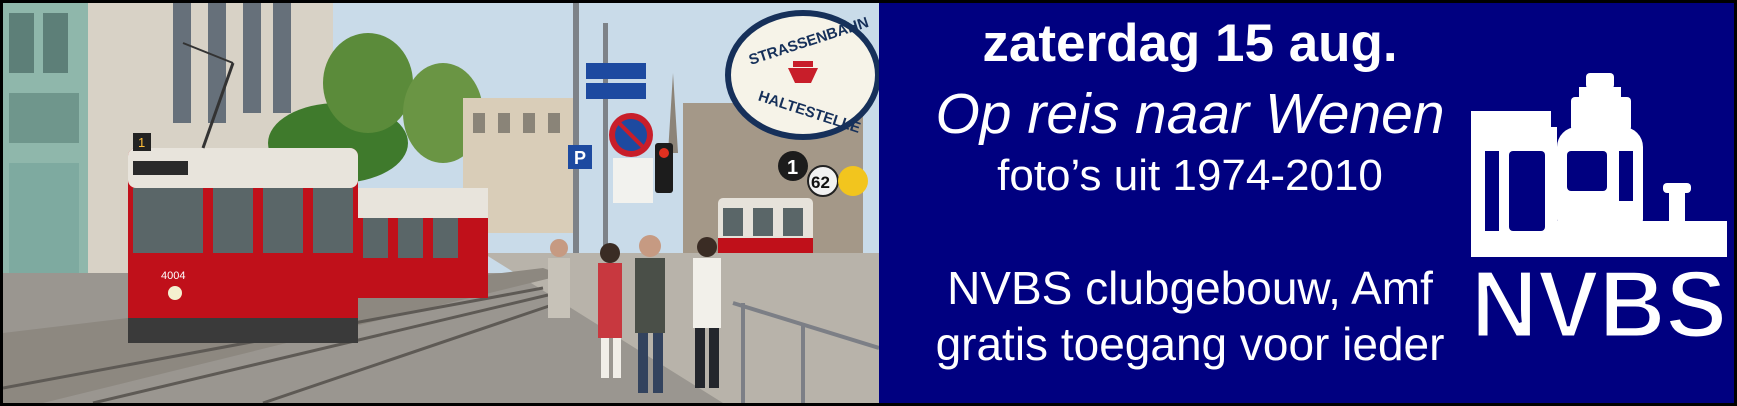 The height and width of the screenshot is (406, 1737). I want to click on event-title: Op reis naar Wenen, so click(1190, 114).